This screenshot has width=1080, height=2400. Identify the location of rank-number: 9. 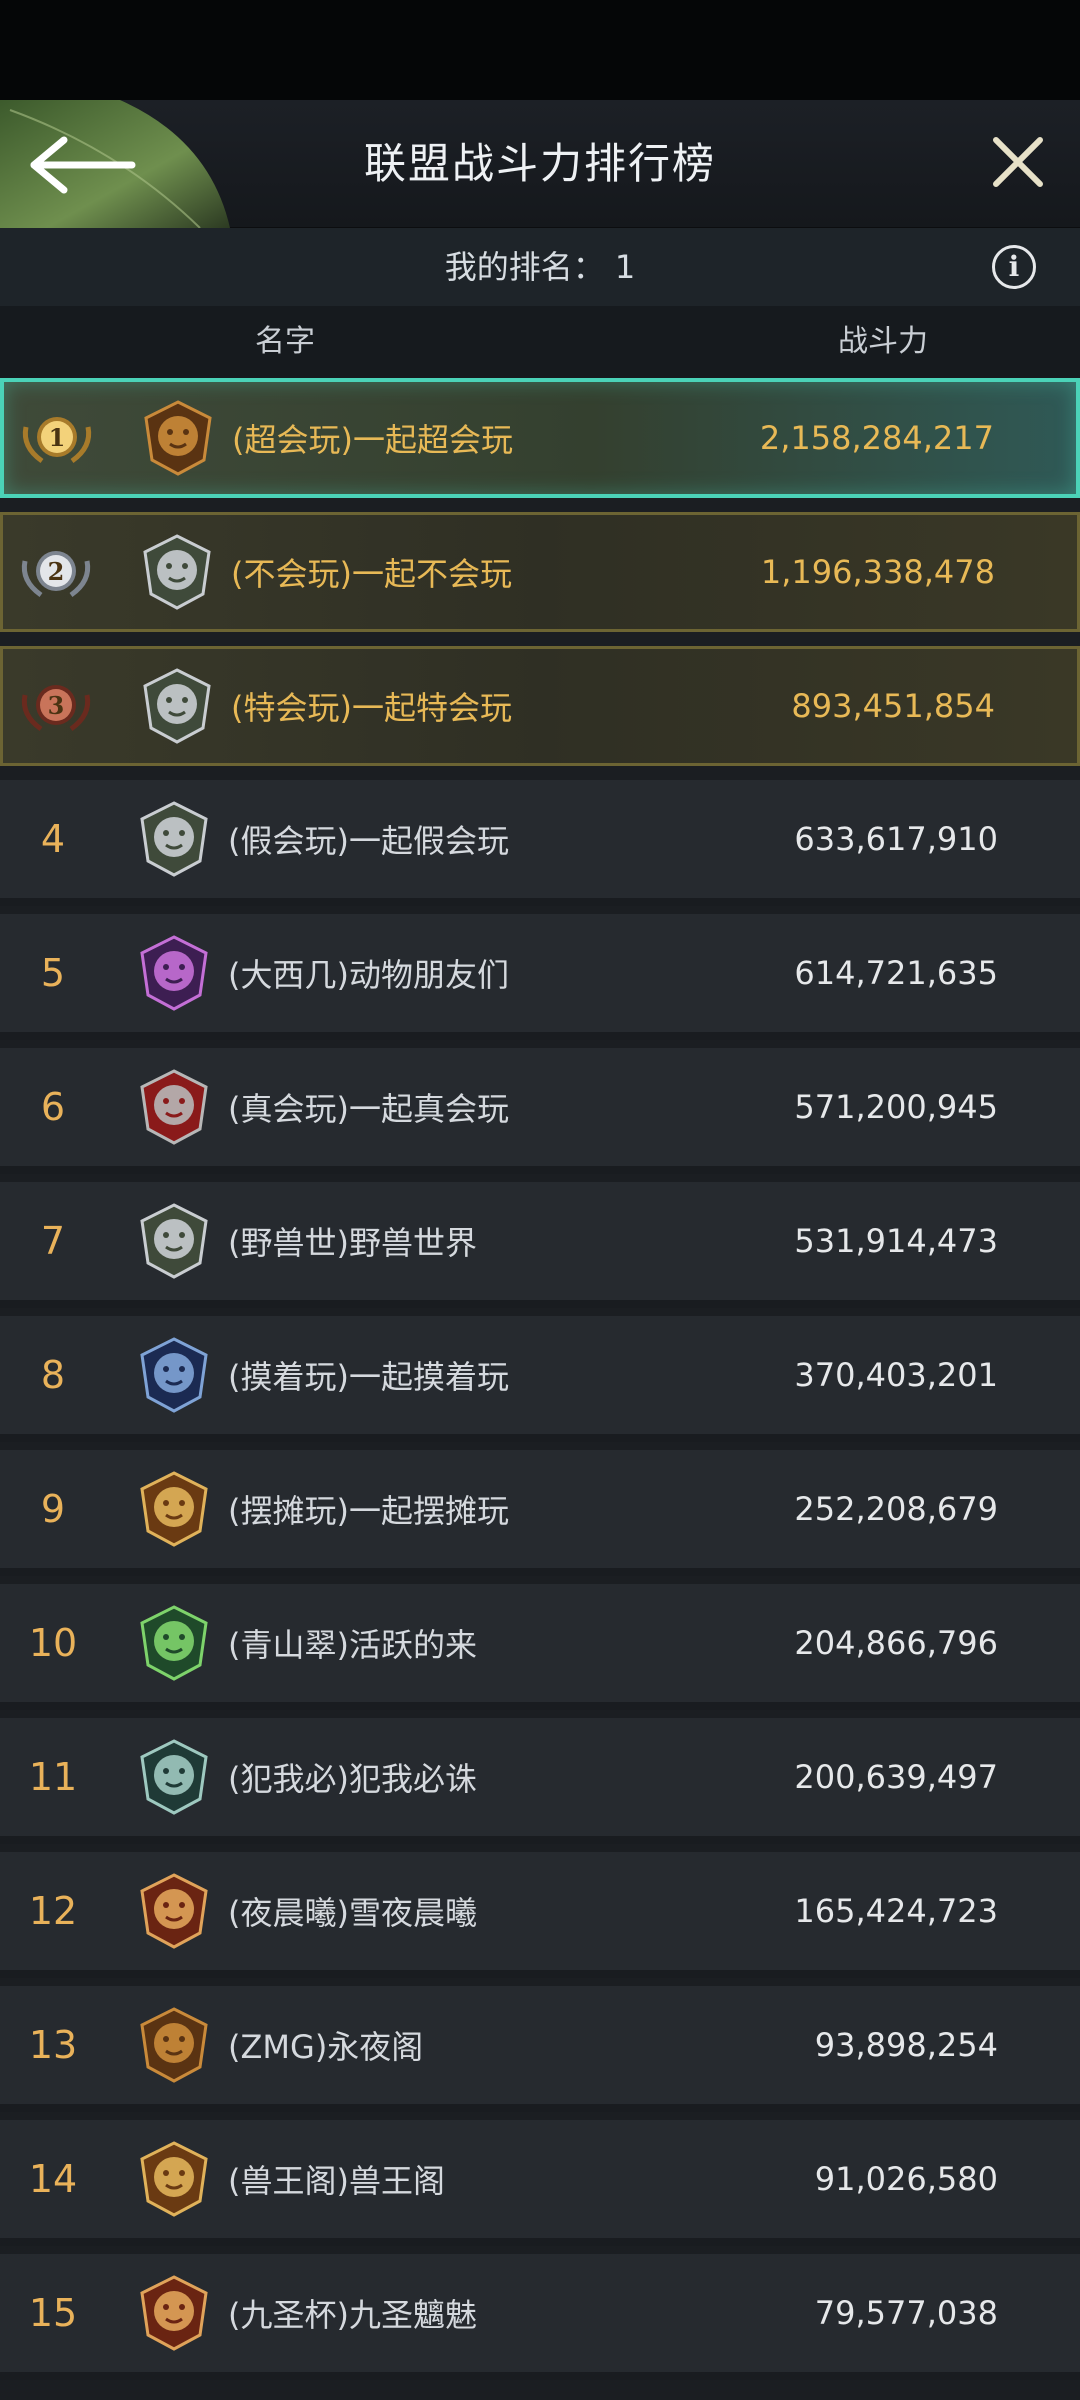
(53, 1509).